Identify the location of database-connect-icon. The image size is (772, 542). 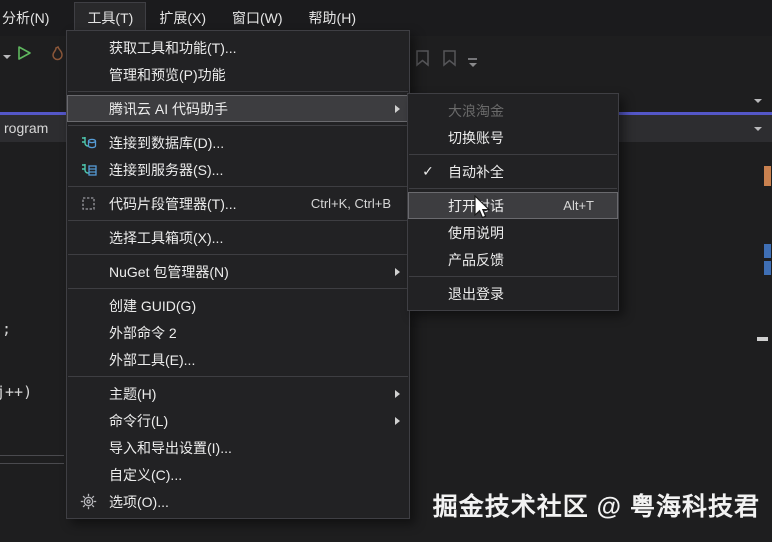
(88, 143).